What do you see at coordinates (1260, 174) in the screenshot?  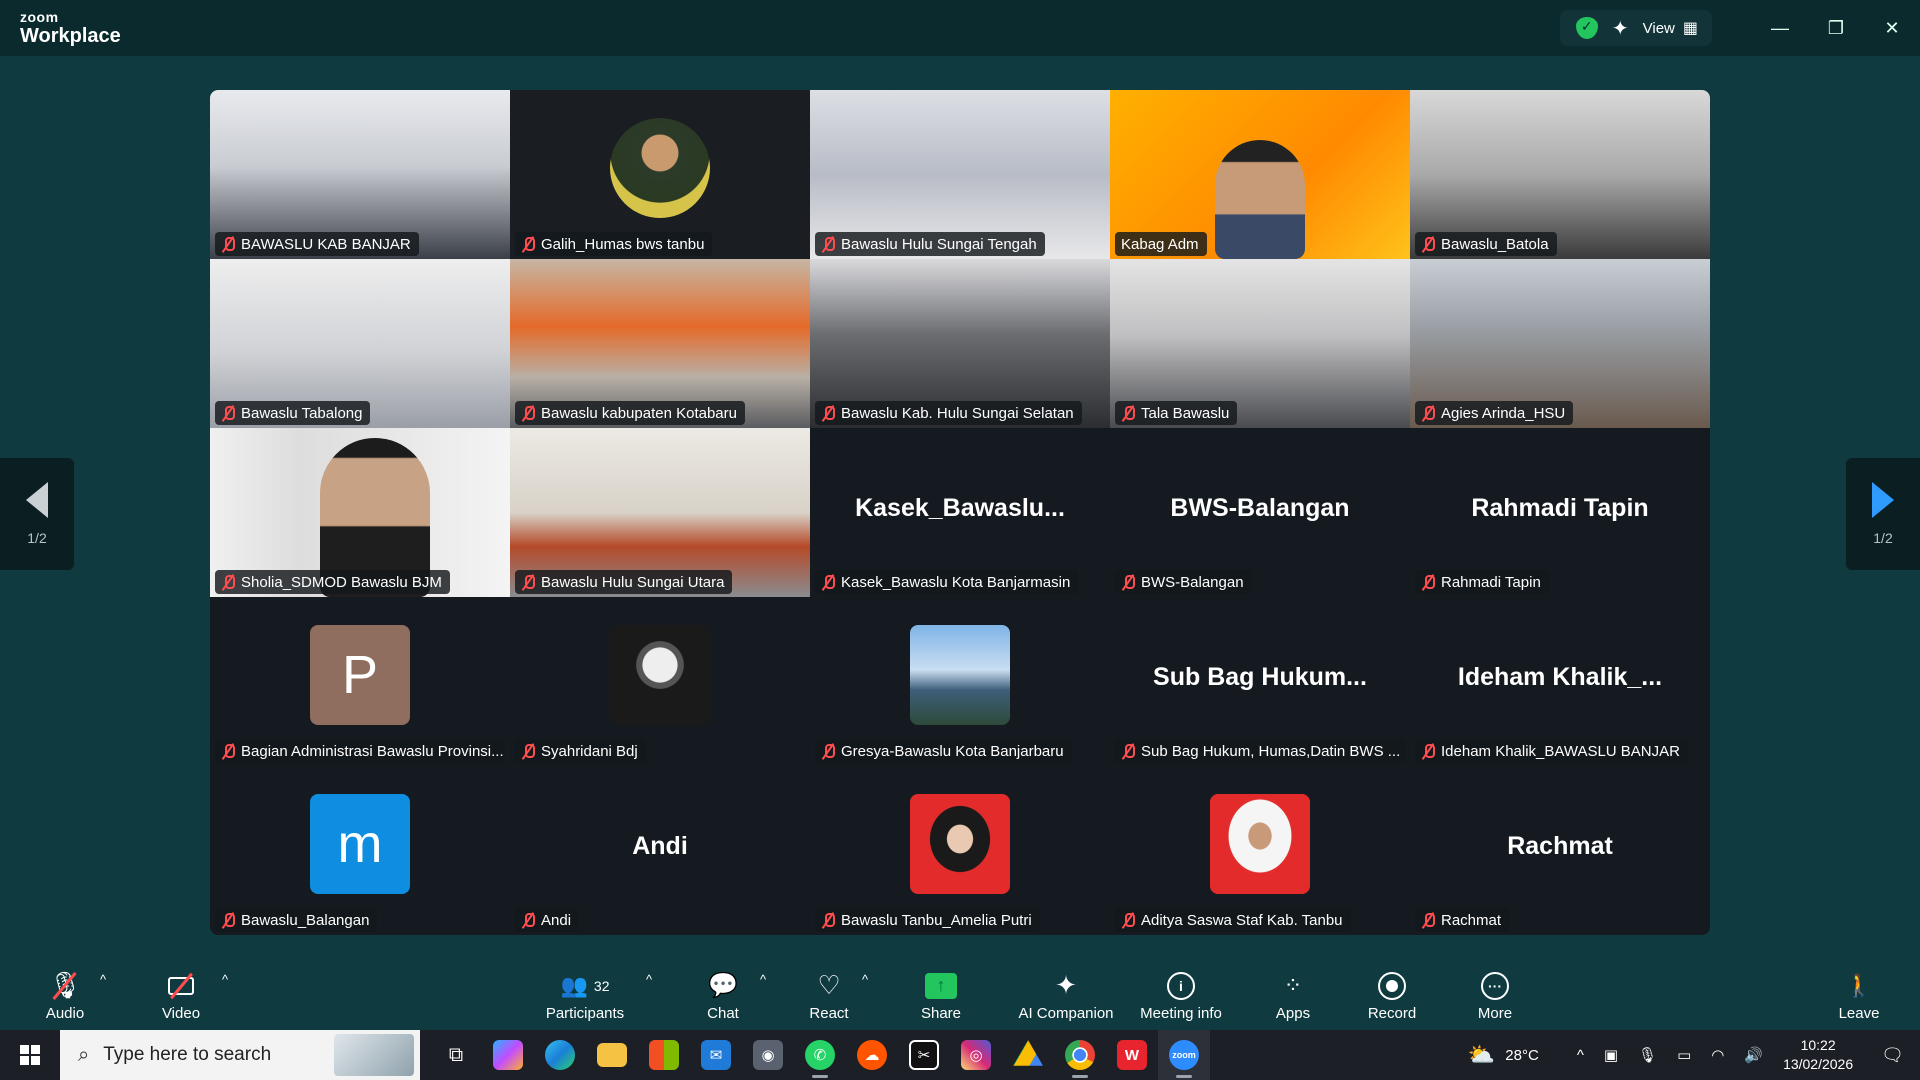 I see `participant-tile-active-speaker: Kabag Adm` at bounding box center [1260, 174].